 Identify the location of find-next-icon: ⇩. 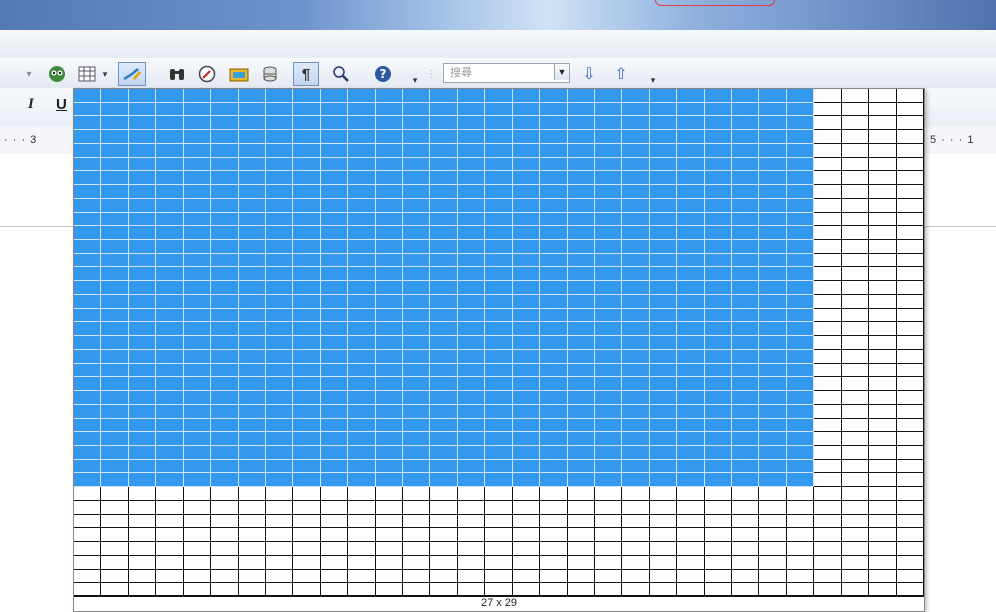
(589, 74).